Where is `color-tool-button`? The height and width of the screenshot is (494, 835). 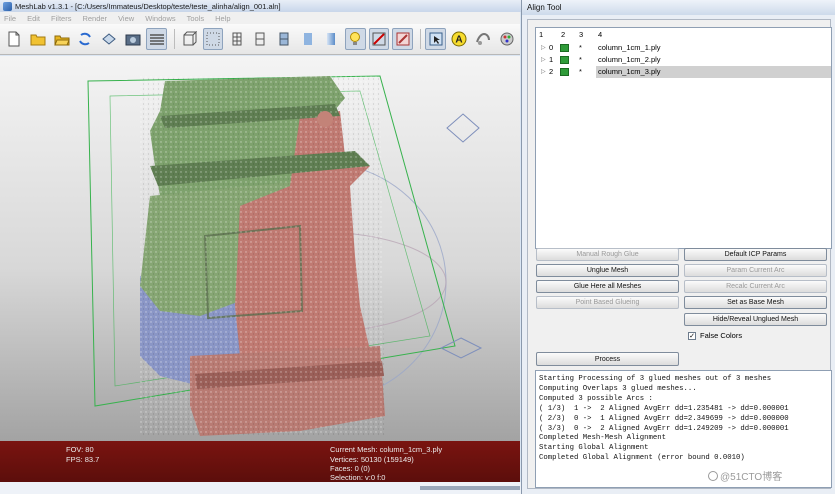 color-tool-button is located at coordinates (506, 39).